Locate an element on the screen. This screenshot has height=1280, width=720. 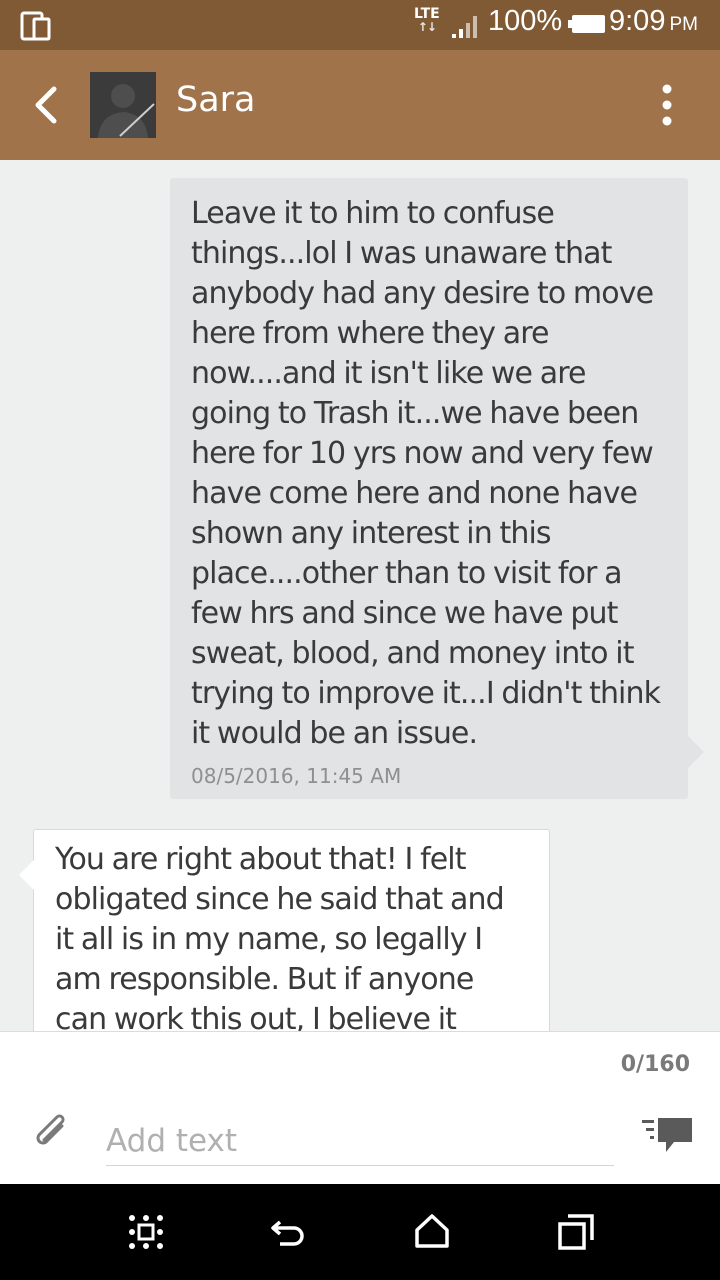
contact-avatar is located at coordinates (123, 105).